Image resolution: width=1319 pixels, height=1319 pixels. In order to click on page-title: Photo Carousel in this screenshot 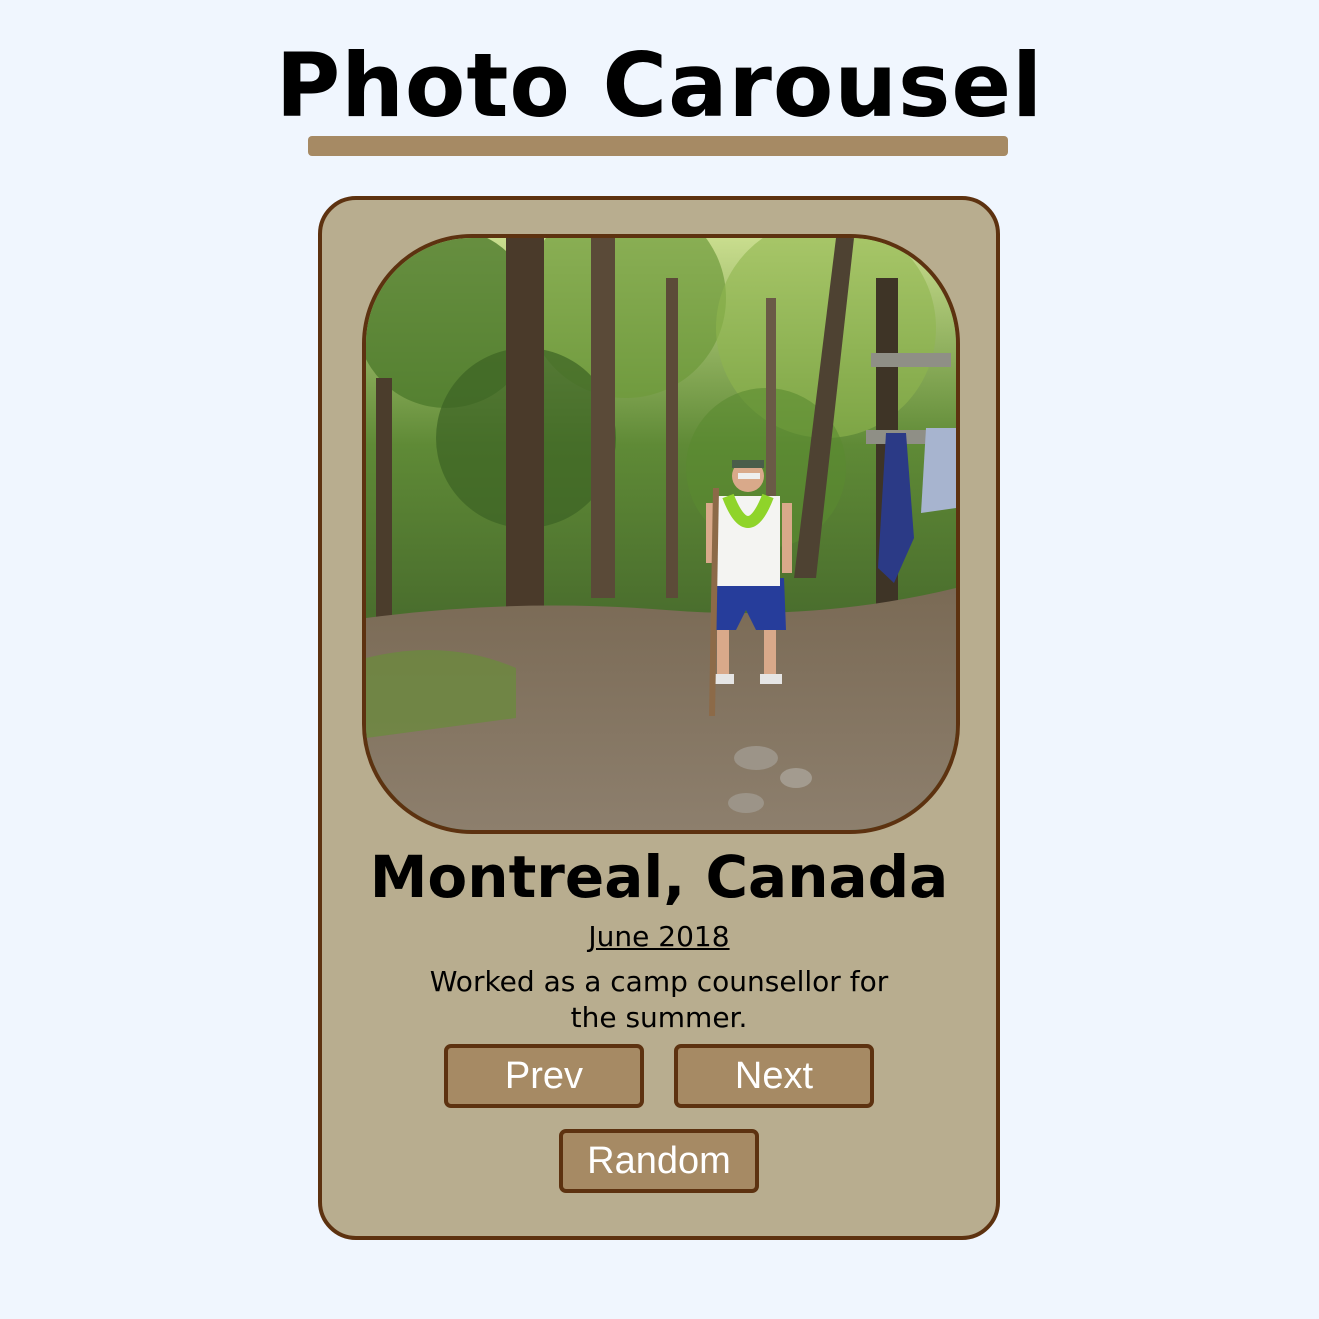, I will do `click(659, 85)`.